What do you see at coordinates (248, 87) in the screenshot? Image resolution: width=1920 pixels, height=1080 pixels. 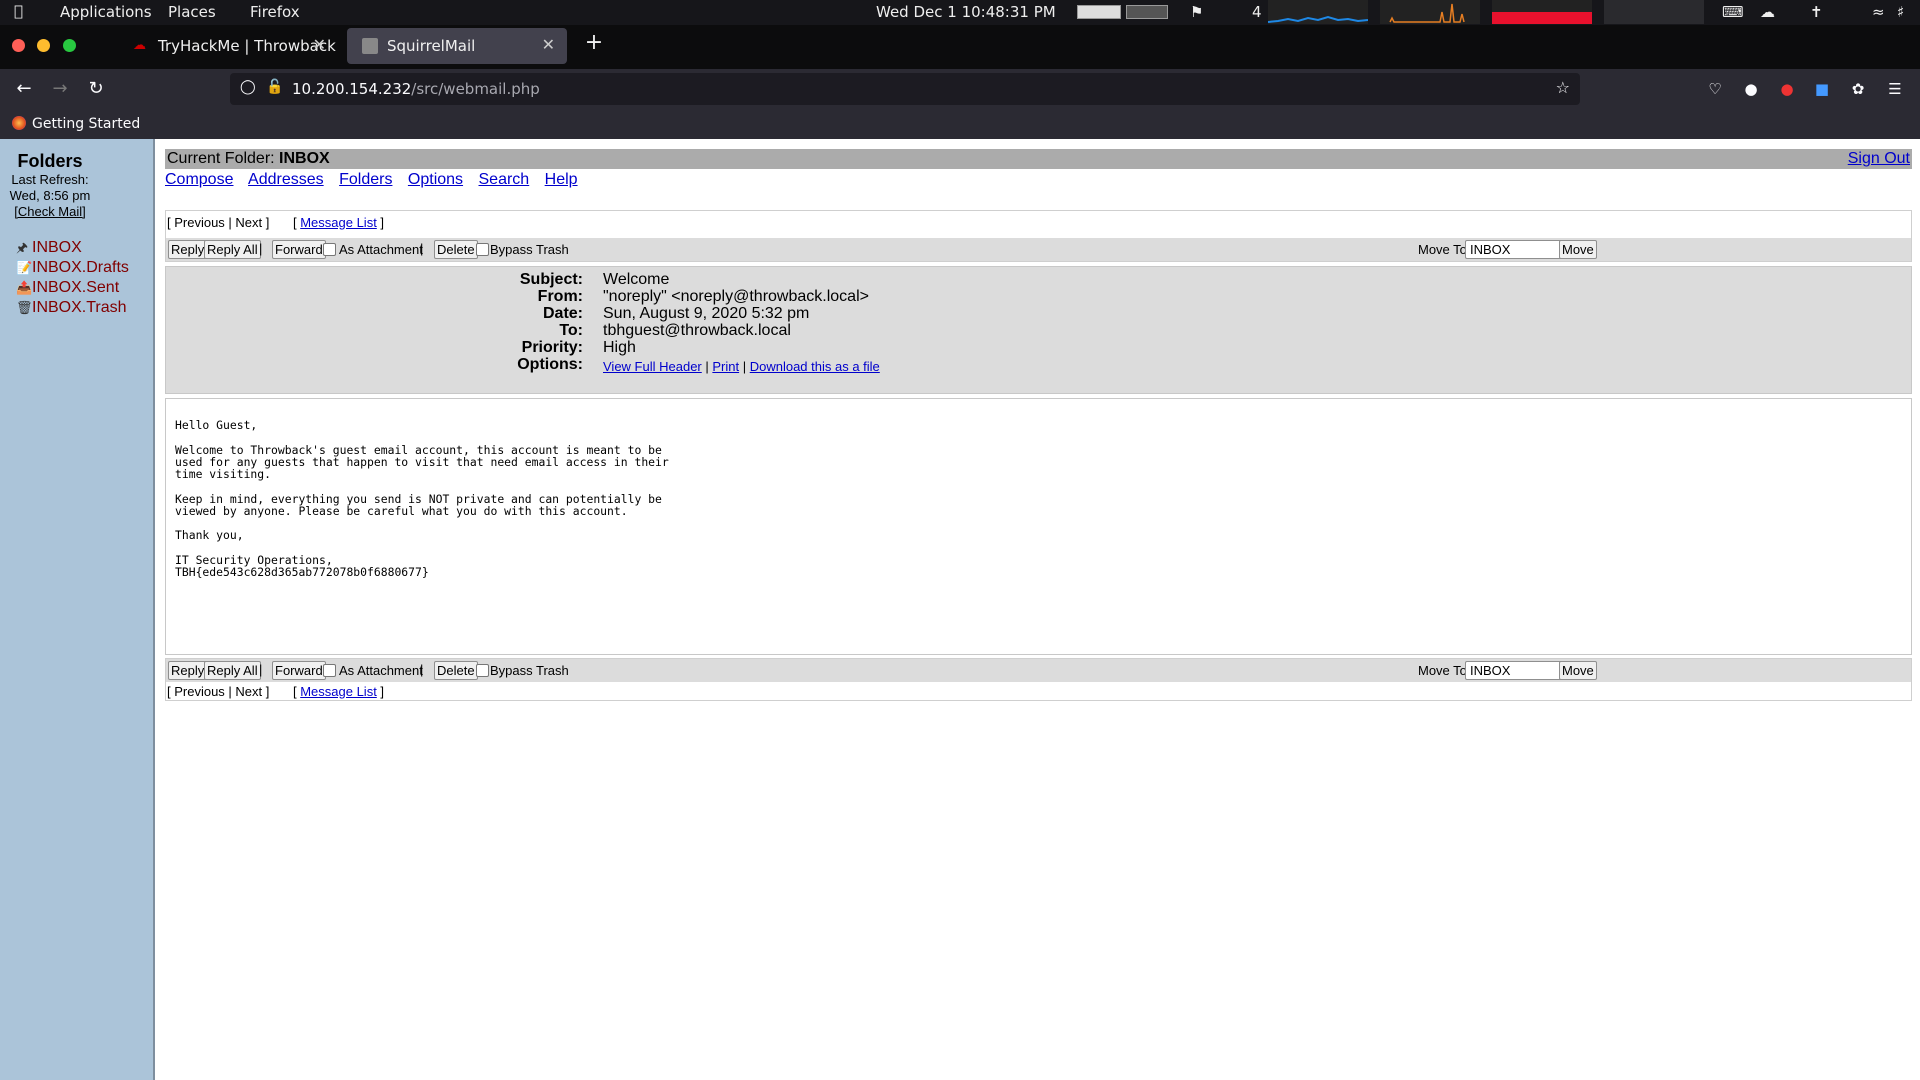 I see `shield-icon: ◯` at bounding box center [248, 87].